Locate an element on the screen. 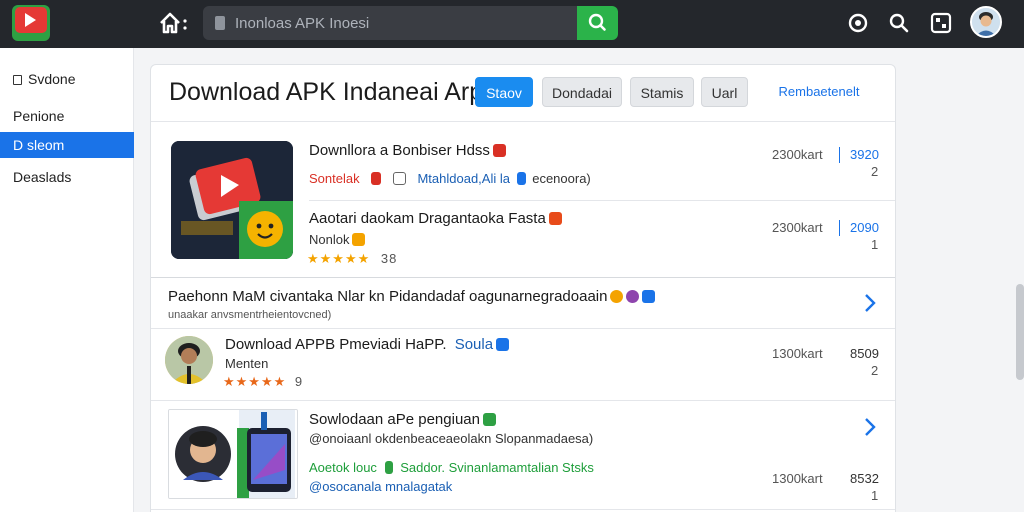 Image resolution: width=1024 pixels, height=512 pixels. featured-title-2: Aaotari daokam Dragantaoka Fasta is located at coordinates (435, 218).